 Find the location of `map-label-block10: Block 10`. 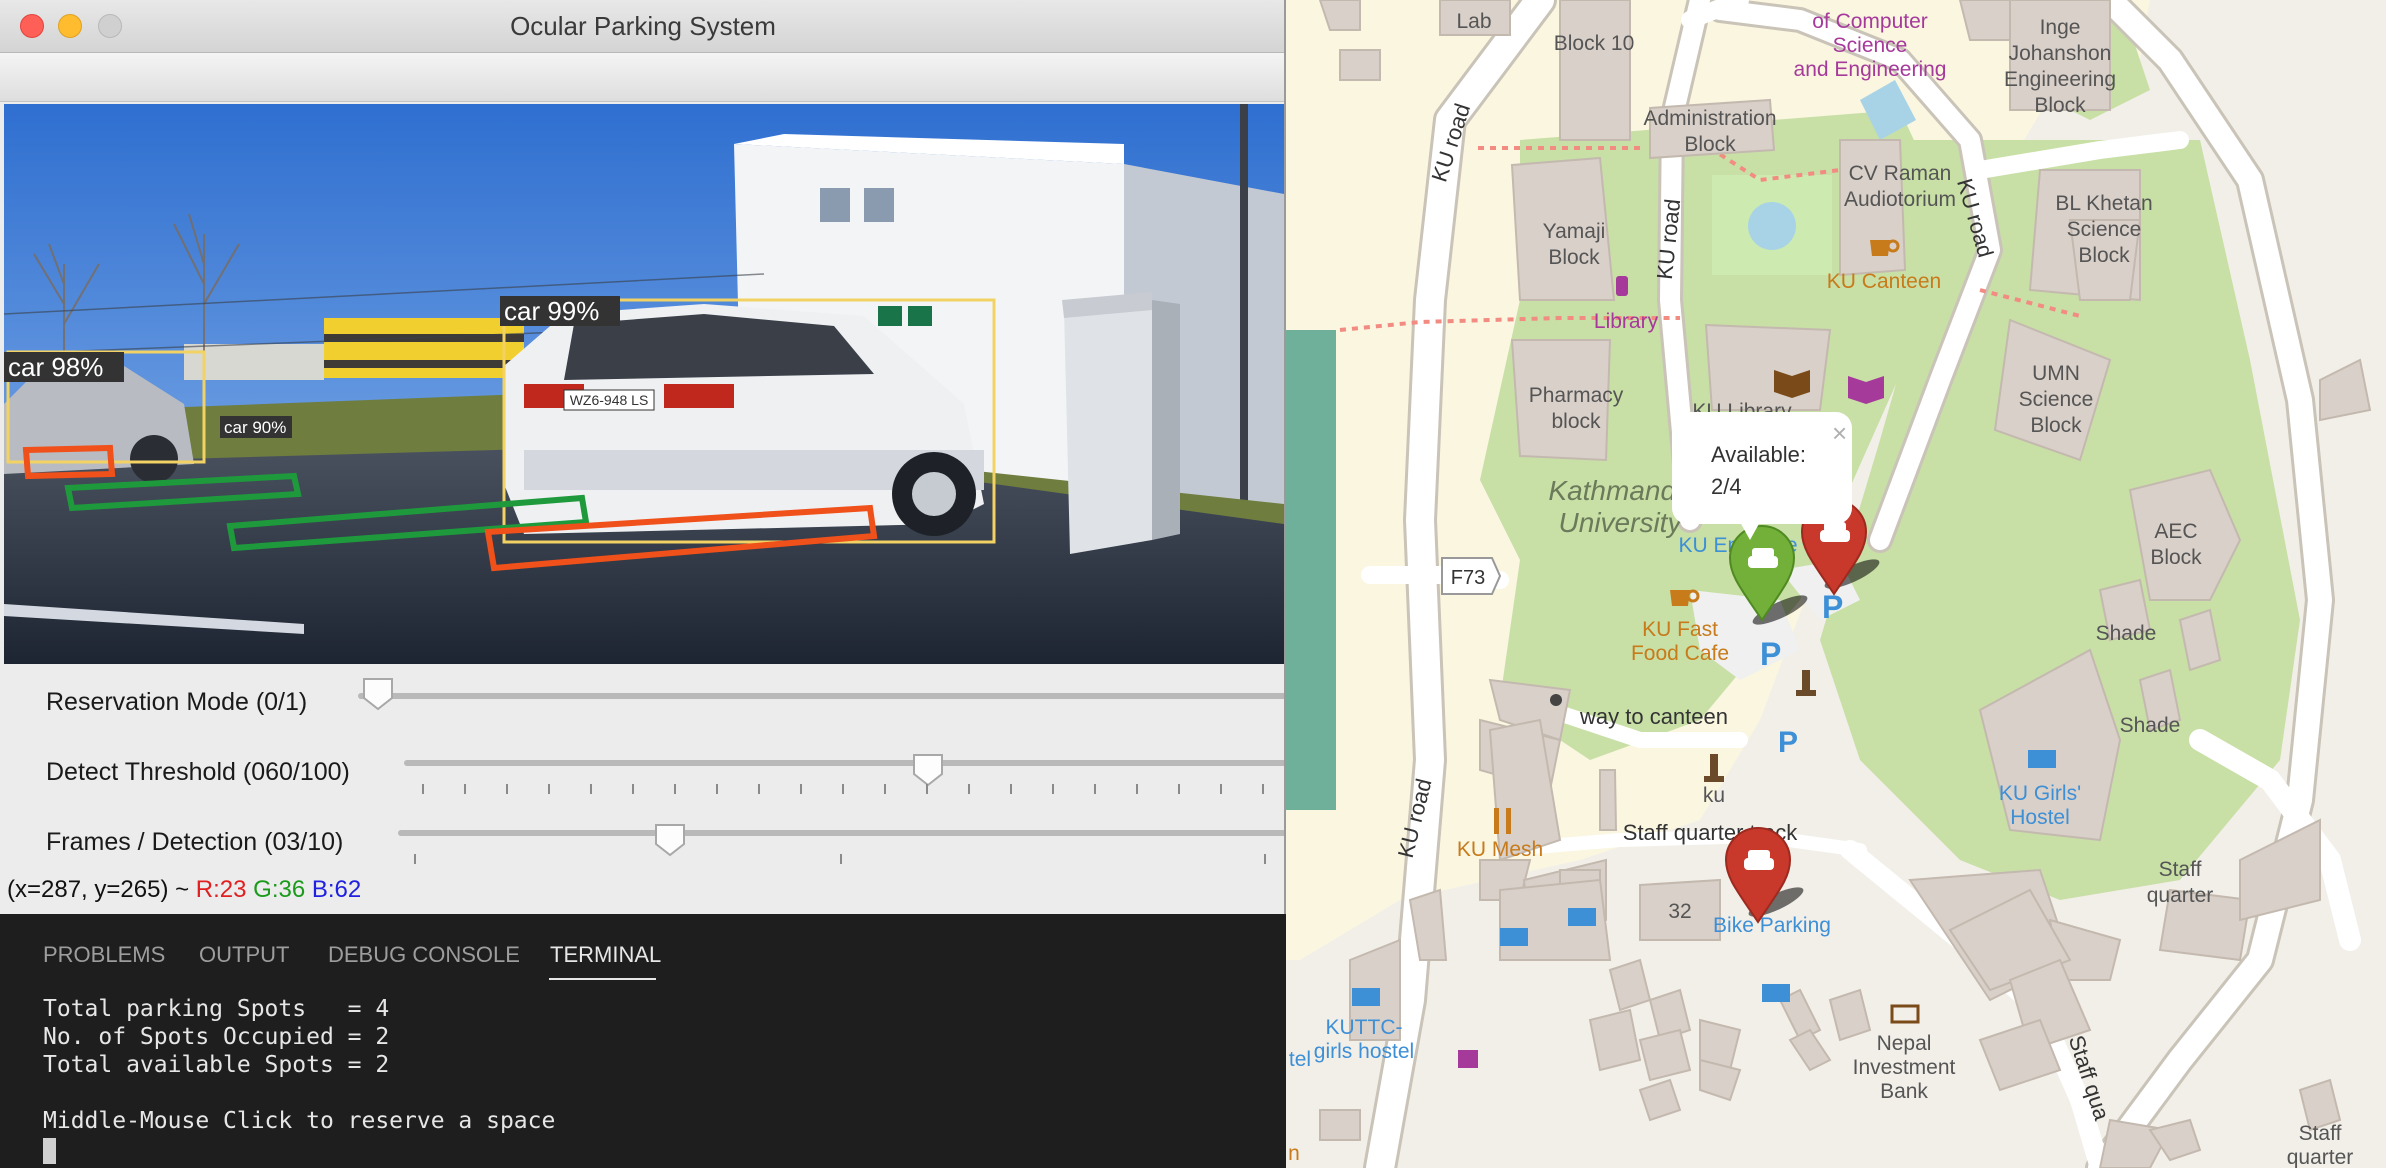

map-label-block10: Block 10 is located at coordinates (1594, 43).